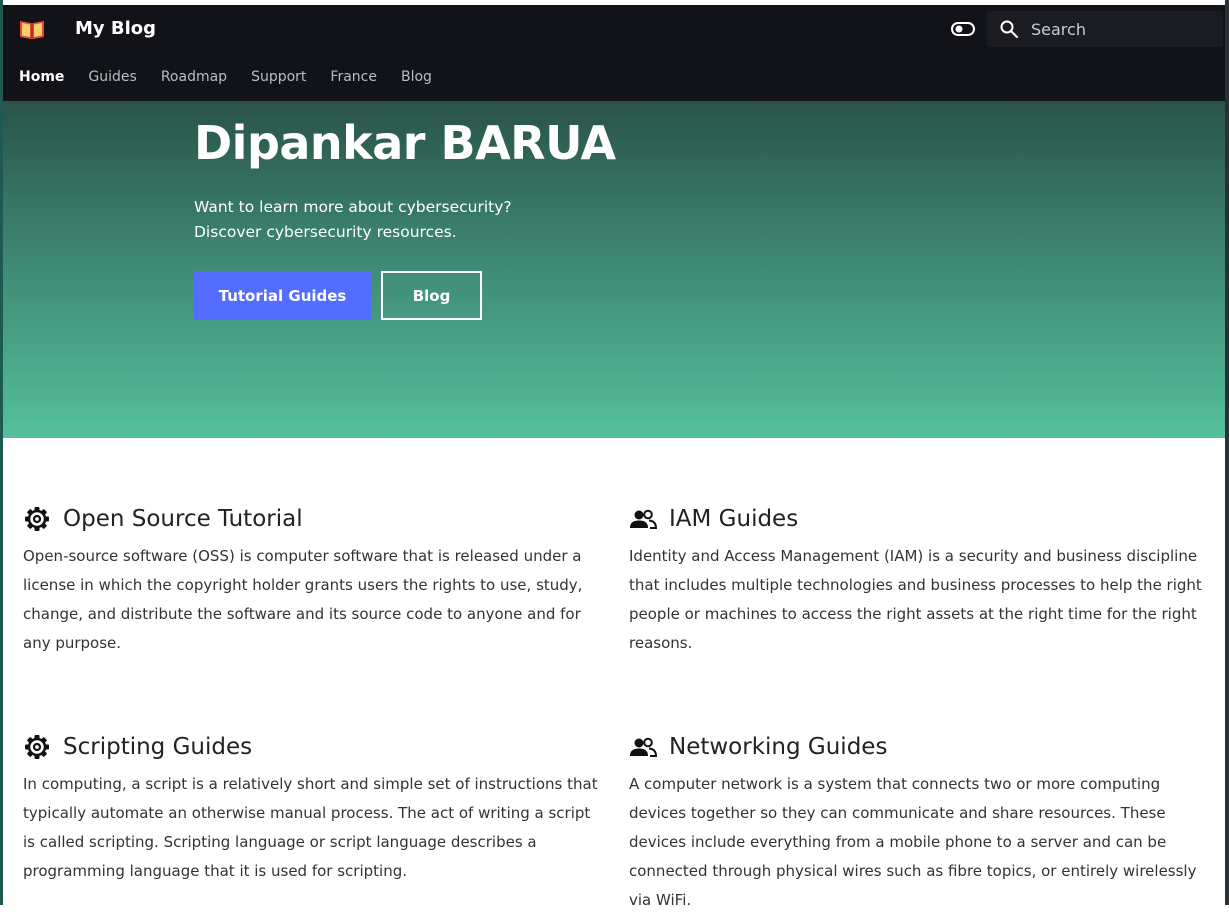  I want to click on main-nav: Home Guides Roadmap Support France Blog, so click(225, 77).